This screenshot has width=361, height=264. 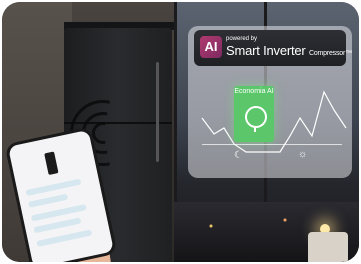 I want to click on brand-title: Smart Inverter, so click(x=266, y=50).